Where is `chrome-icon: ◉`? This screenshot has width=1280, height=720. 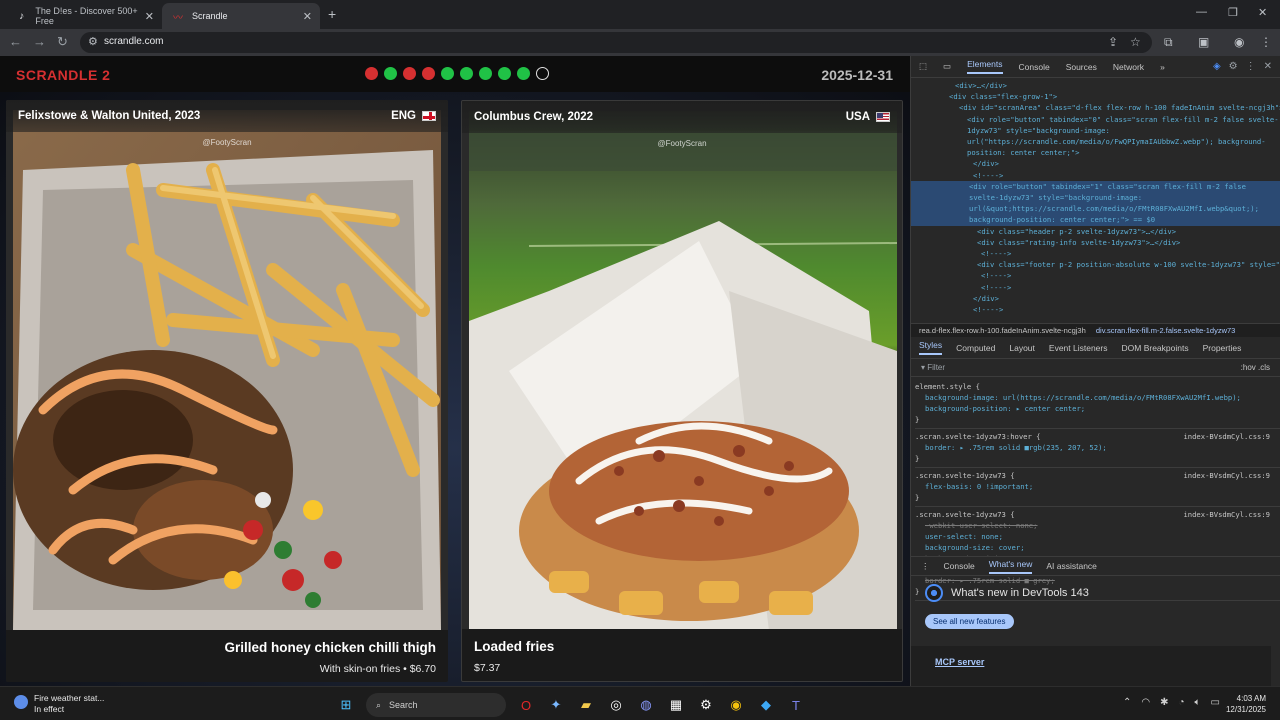
chrome-icon: ◉ is located at coordinates (736, 705).